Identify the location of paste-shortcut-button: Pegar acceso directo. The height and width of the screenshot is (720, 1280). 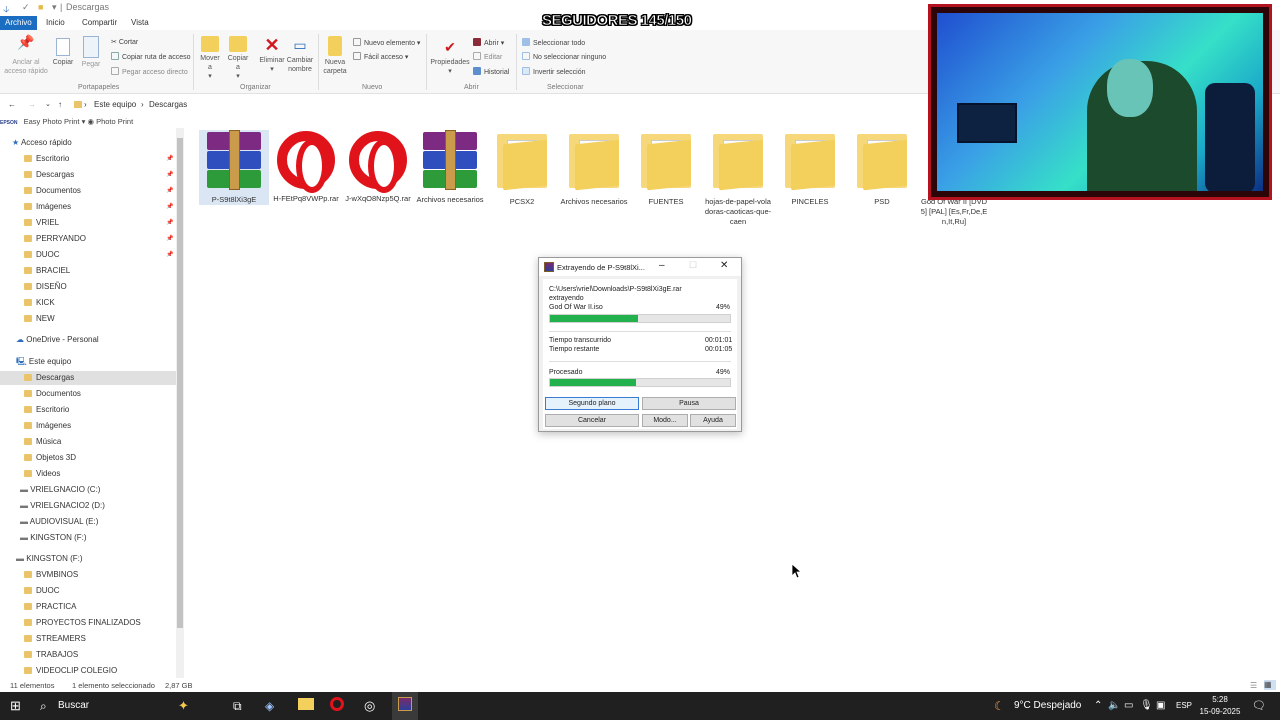
(149, 71).